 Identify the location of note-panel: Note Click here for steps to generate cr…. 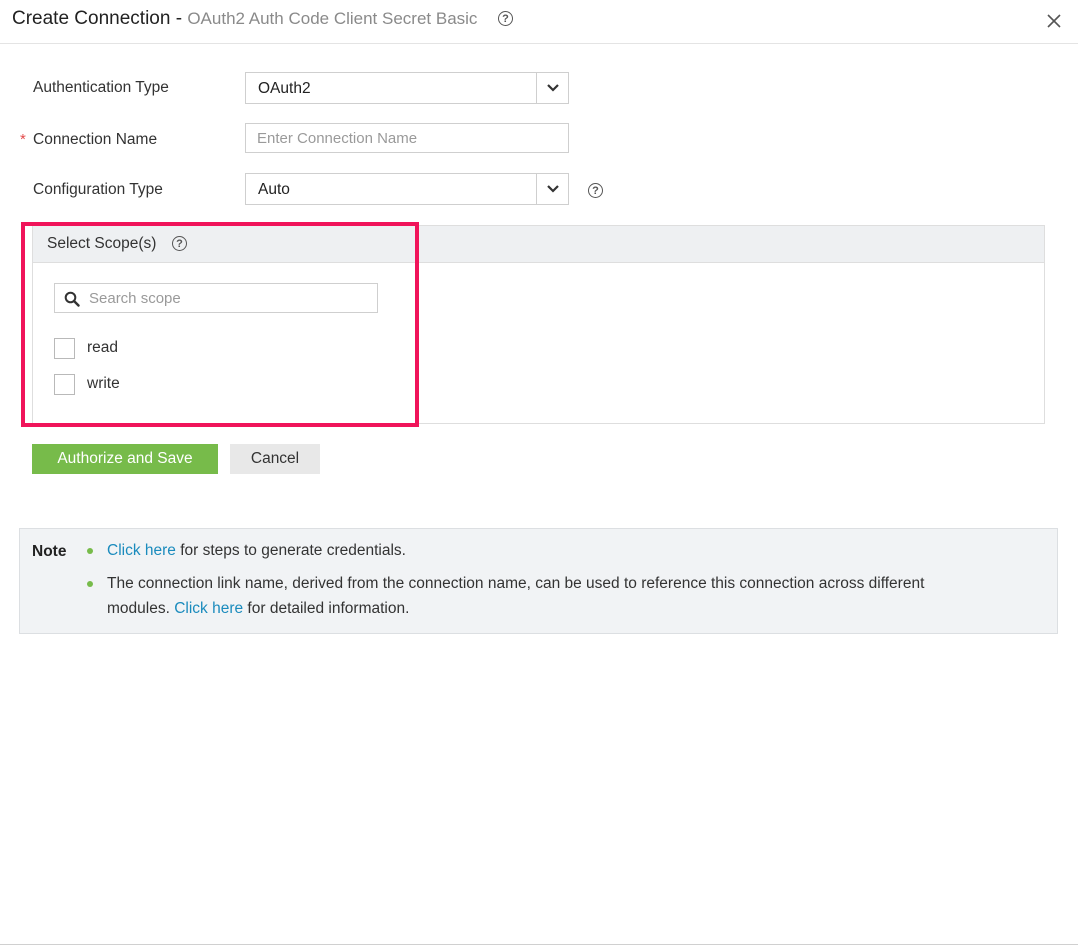
(538, 581).